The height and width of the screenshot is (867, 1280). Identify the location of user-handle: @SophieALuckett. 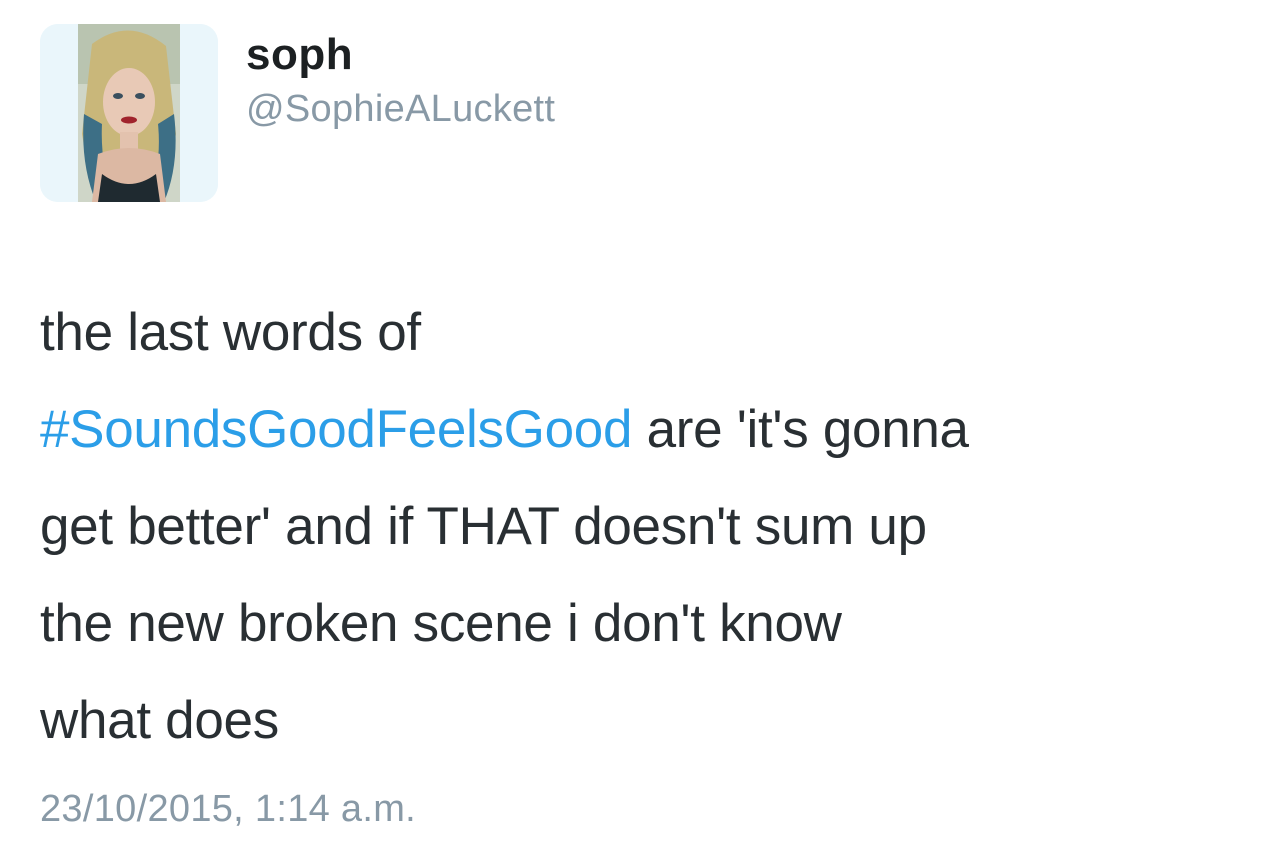
(400, 109).